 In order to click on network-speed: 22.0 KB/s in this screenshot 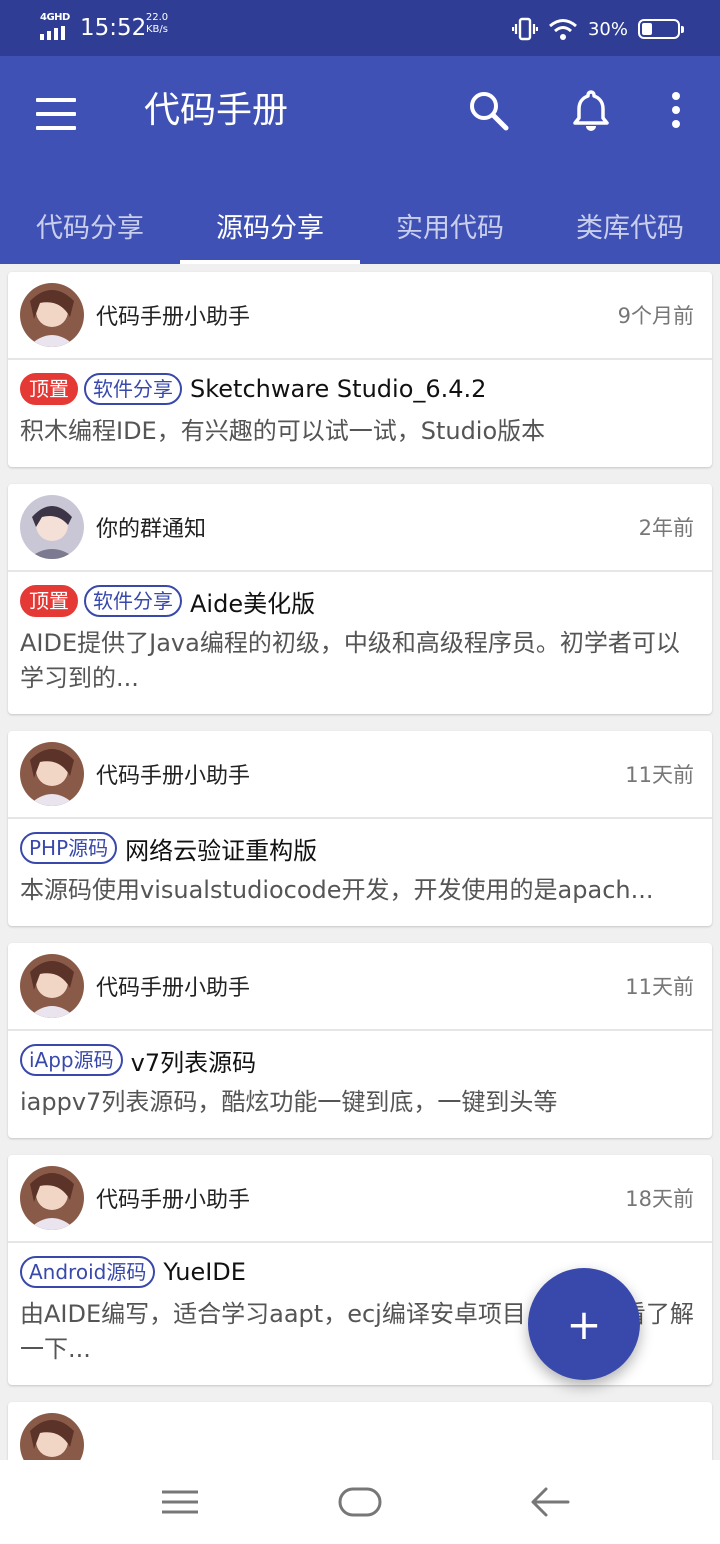, I will do `click(157, 23)`.